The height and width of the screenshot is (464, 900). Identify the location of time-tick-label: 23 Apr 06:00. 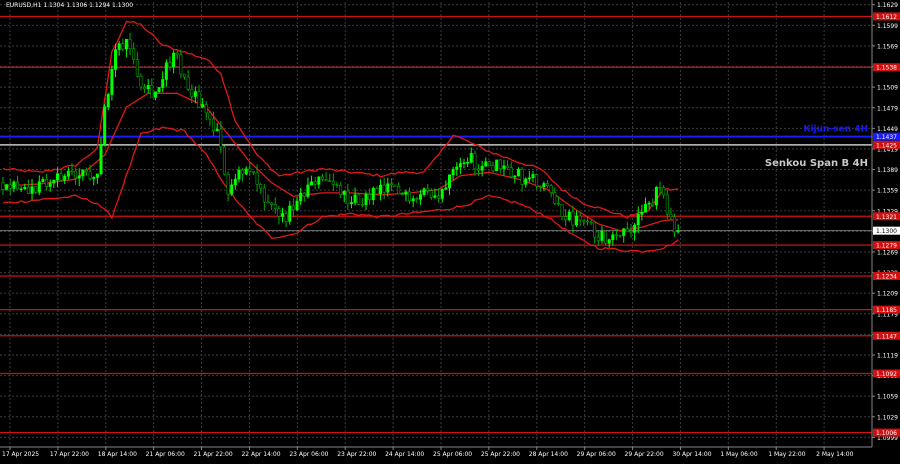
(308, 454).